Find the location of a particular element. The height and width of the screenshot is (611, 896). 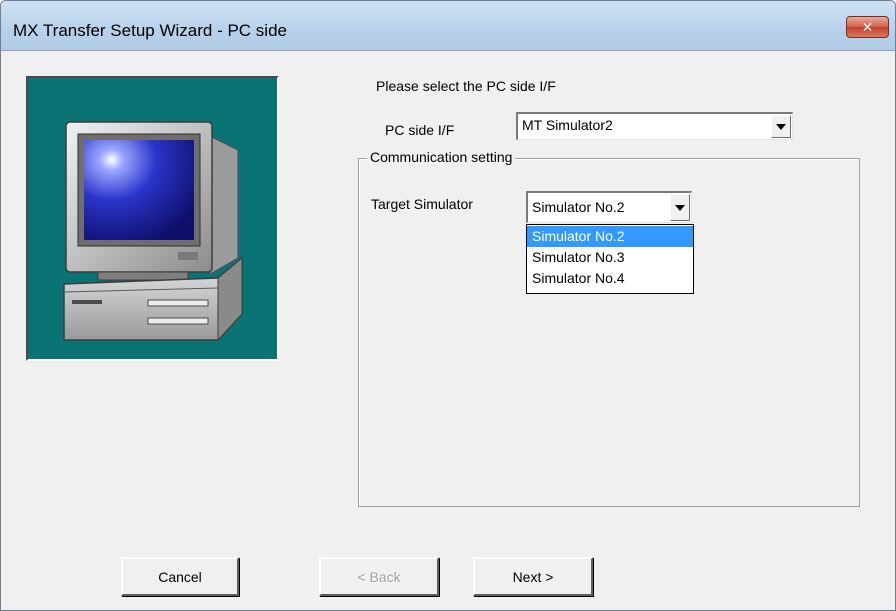

computer-illustration-icon is located at coordinates (153, 231).